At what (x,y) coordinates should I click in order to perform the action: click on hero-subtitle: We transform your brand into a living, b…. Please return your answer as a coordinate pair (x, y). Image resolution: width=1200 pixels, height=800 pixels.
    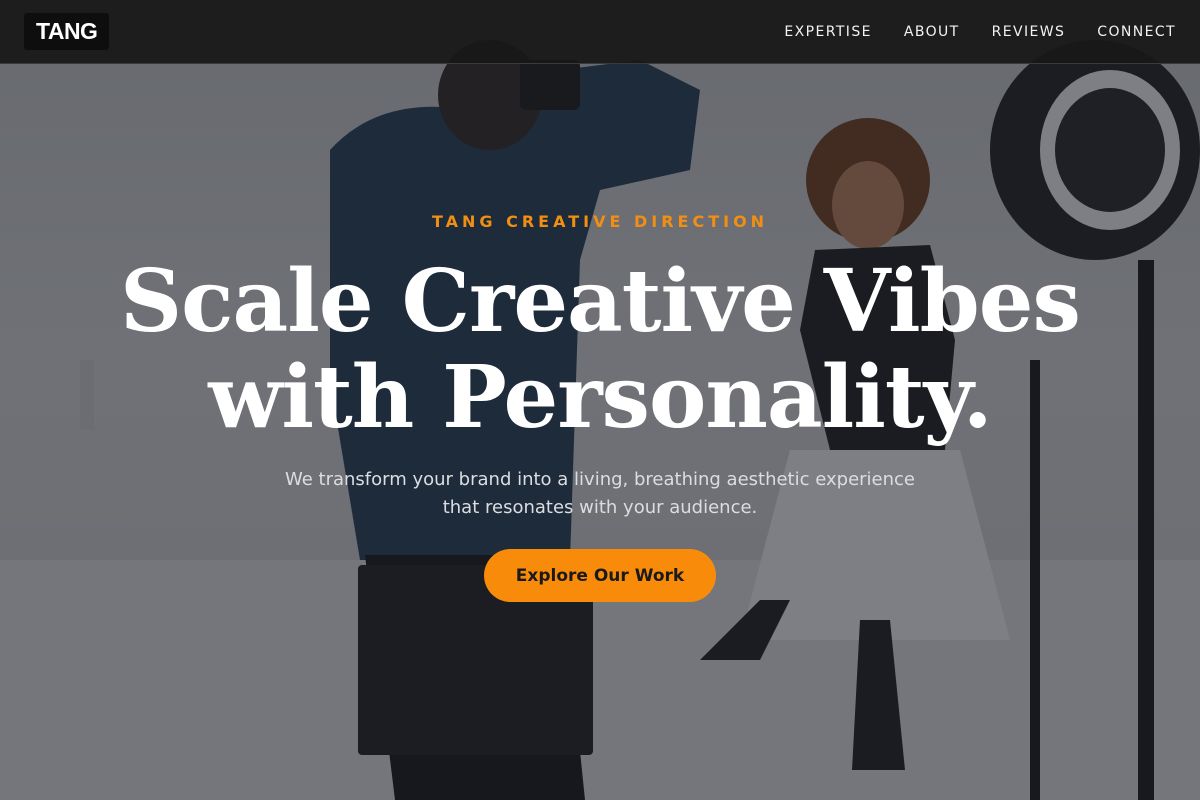
    Looking at the image, I should click on (600, 494).